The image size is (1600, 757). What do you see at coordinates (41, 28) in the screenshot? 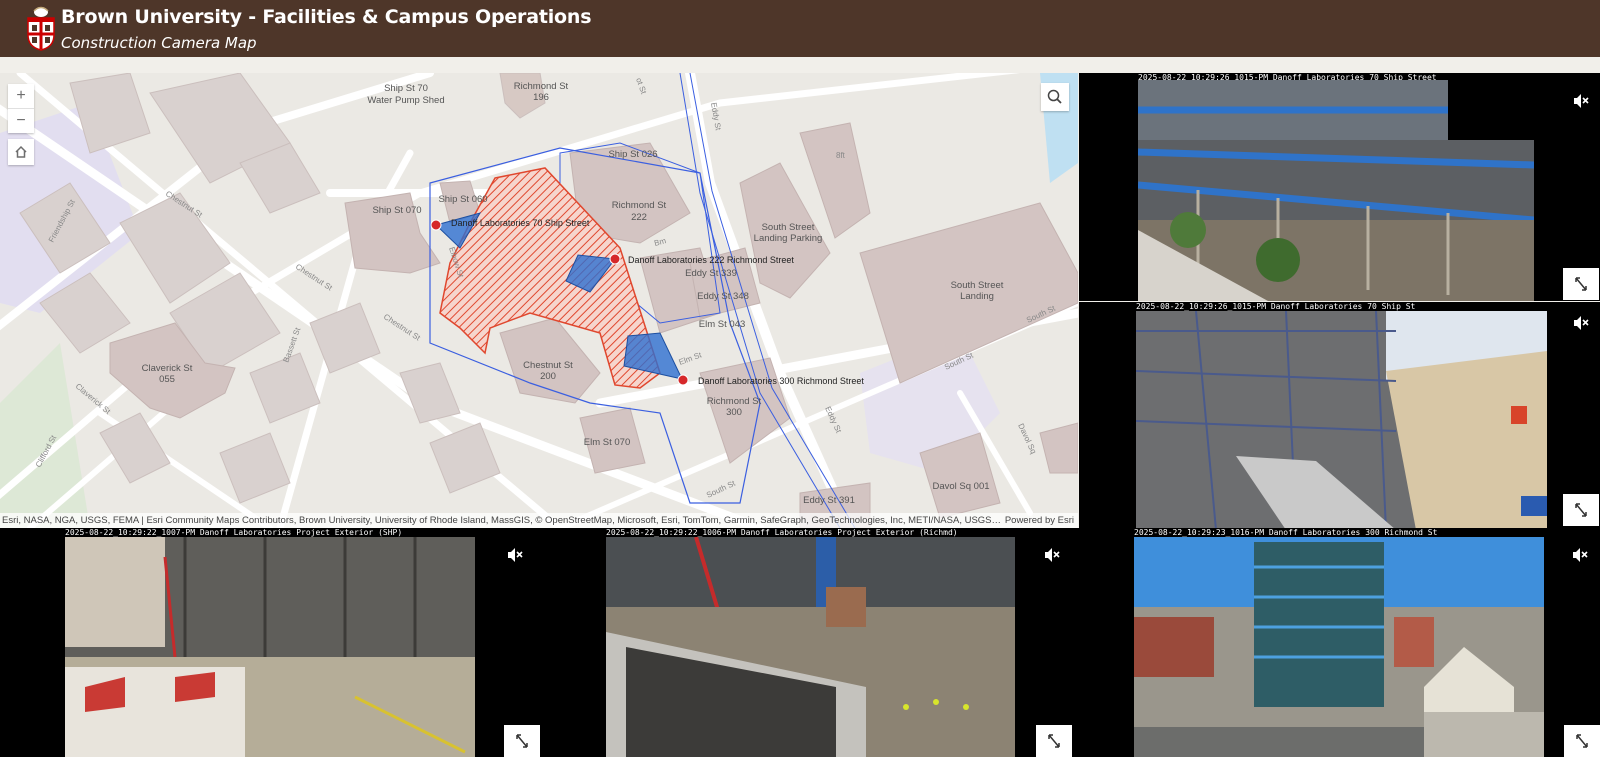
I see `brown-university-shield-logo` at bounding box center [41, 28].